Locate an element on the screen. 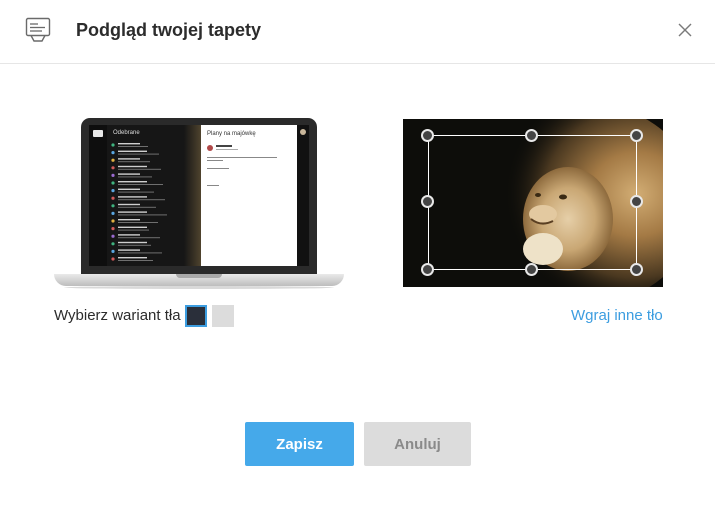  crop-handle-bottom-right is located at coordinates (636, 269).